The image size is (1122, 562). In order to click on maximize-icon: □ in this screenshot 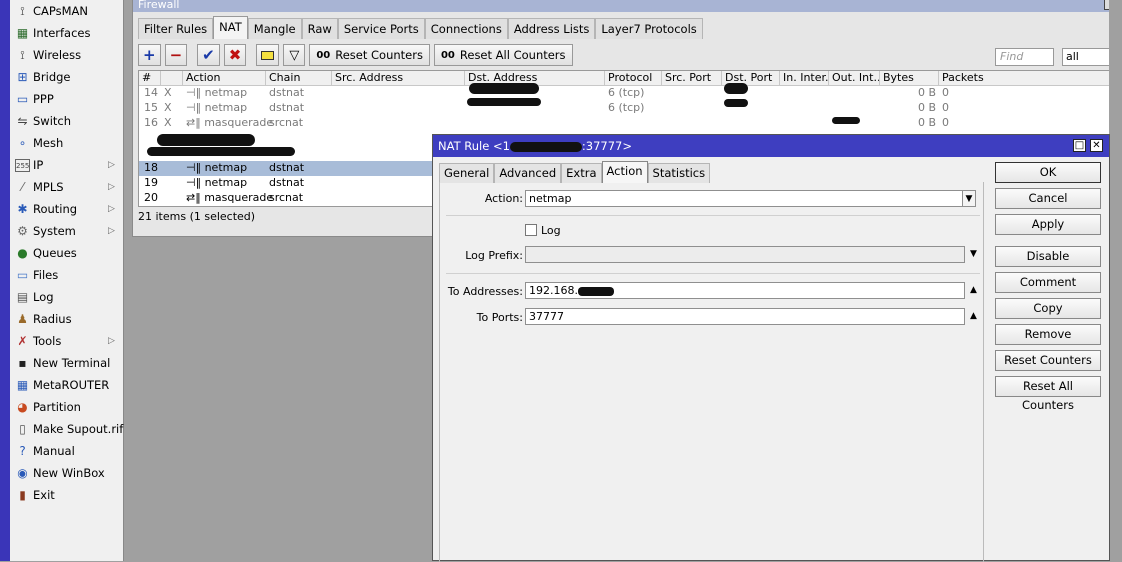, I will do `click(1079, 145)`.